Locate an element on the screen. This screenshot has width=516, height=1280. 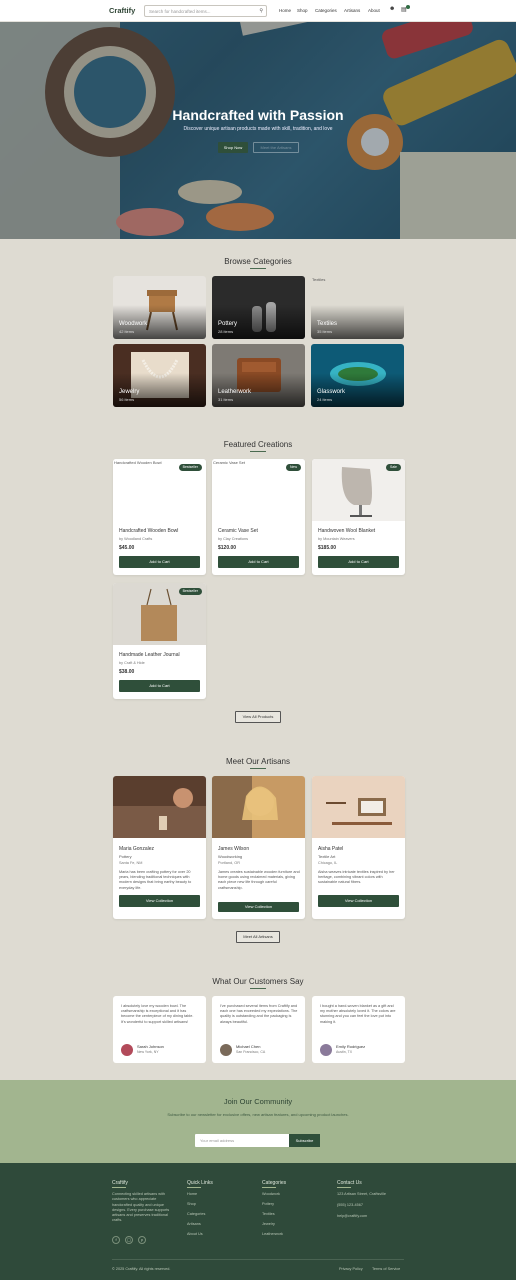
privacy-link: Privacy Policy is located at coordinates (351, 1269).